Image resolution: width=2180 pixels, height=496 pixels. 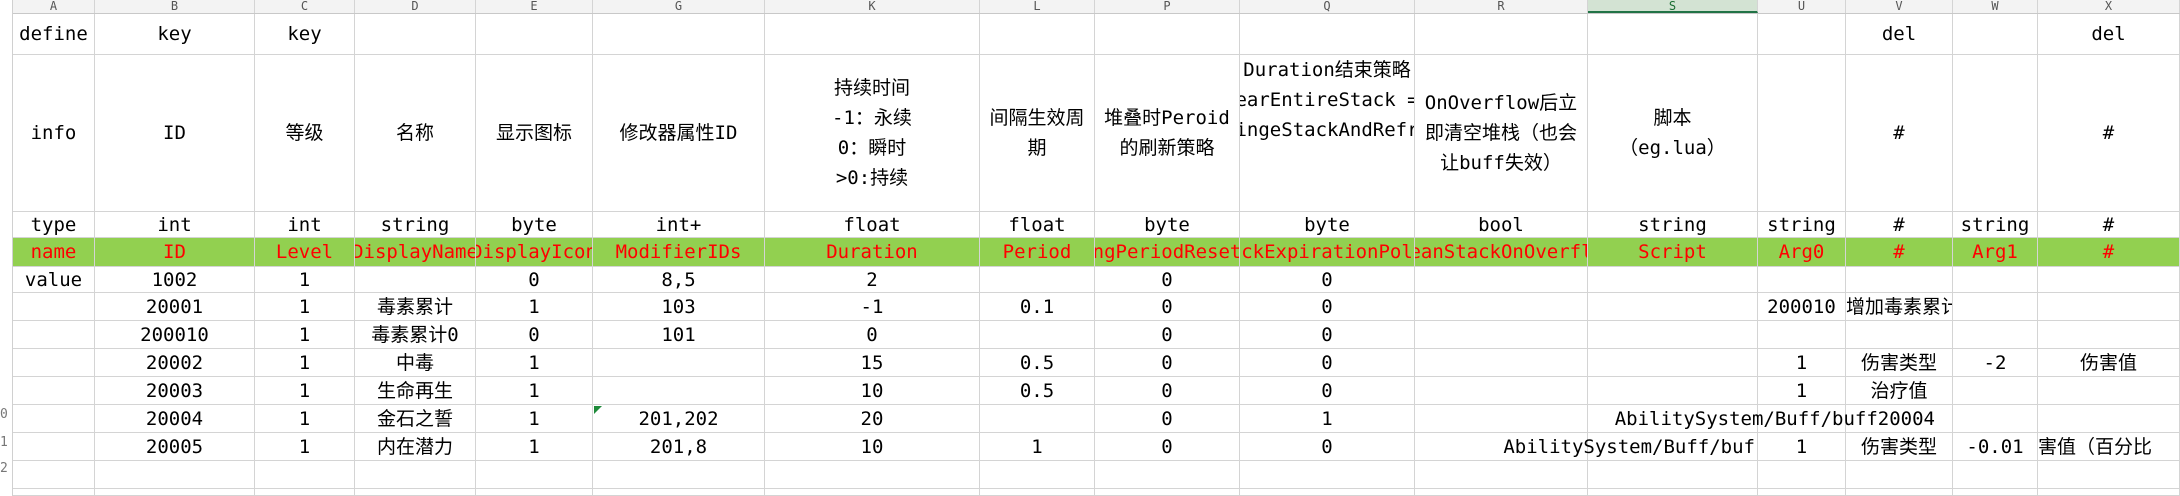 What do you see at coordinates (1899, 447) in the screenshot?
I see `cell-v-data-6: 伤害类型` at bounding box center [1899, 447].